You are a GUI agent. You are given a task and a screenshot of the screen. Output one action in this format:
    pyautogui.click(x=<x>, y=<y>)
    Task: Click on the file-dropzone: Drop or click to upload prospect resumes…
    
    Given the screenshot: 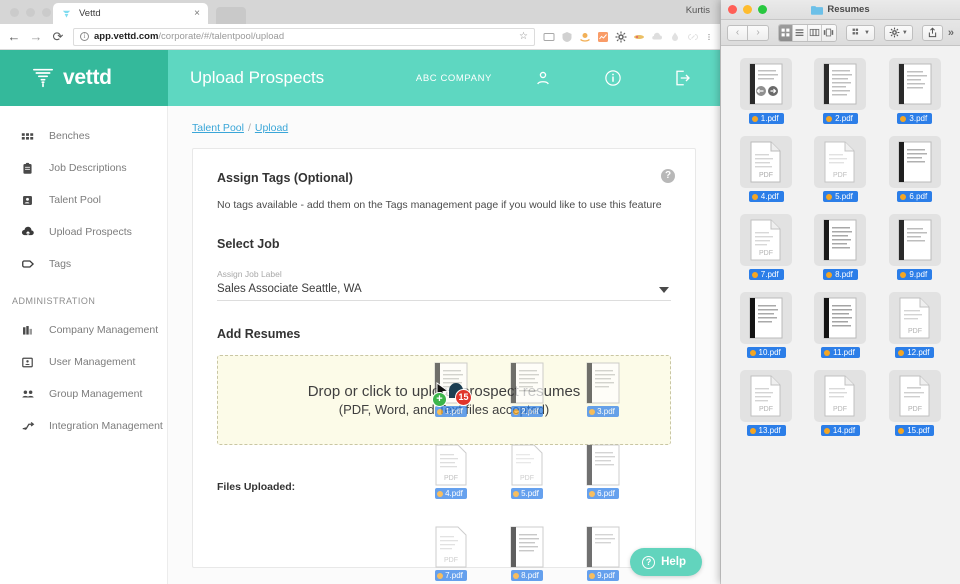 What is the action you would take?
    pyautogui.click(x=444, y=400)
    